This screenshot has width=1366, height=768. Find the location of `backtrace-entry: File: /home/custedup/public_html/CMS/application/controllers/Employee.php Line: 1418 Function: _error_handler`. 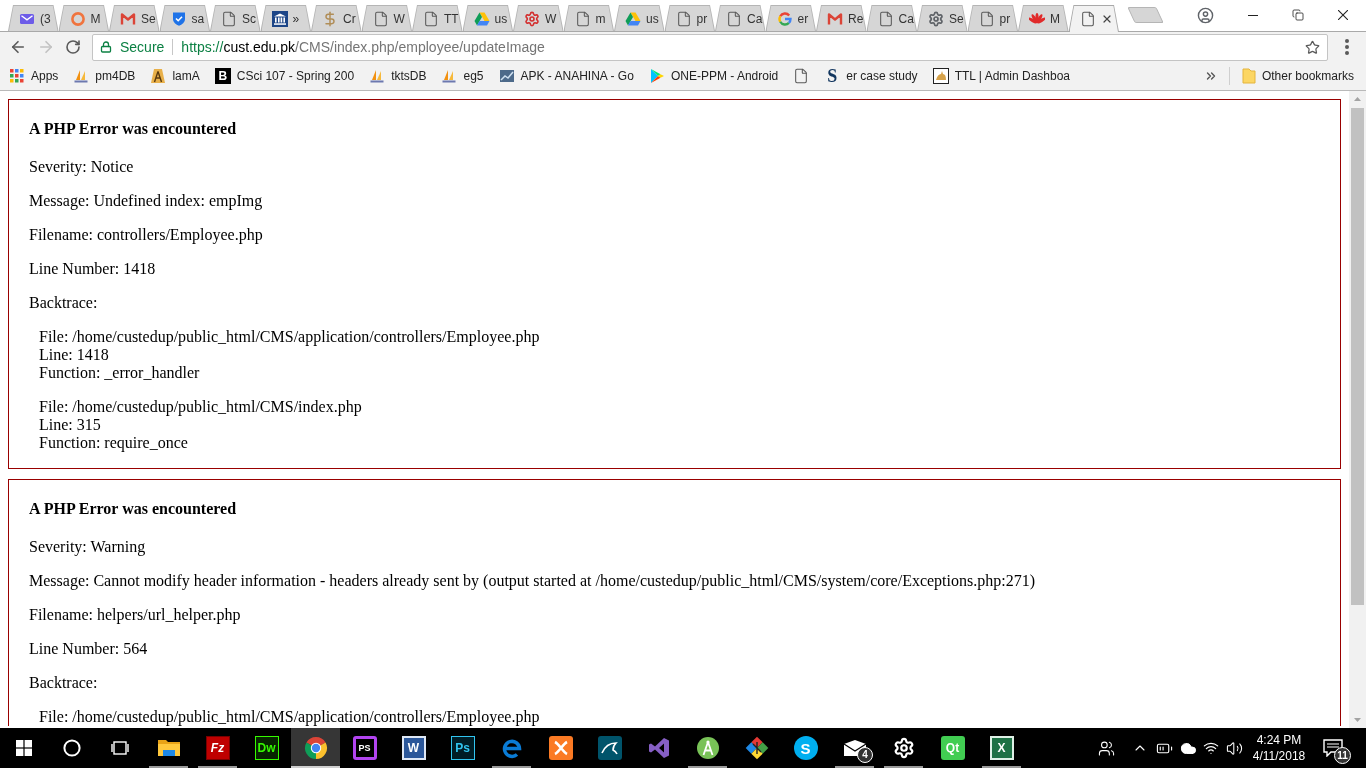

backtrace-entry: File: /home/custedup/public_html/CMS/application/controllers/Employee.php Line: 1418 Function: _error_handler is located at coordinates (290, 355).